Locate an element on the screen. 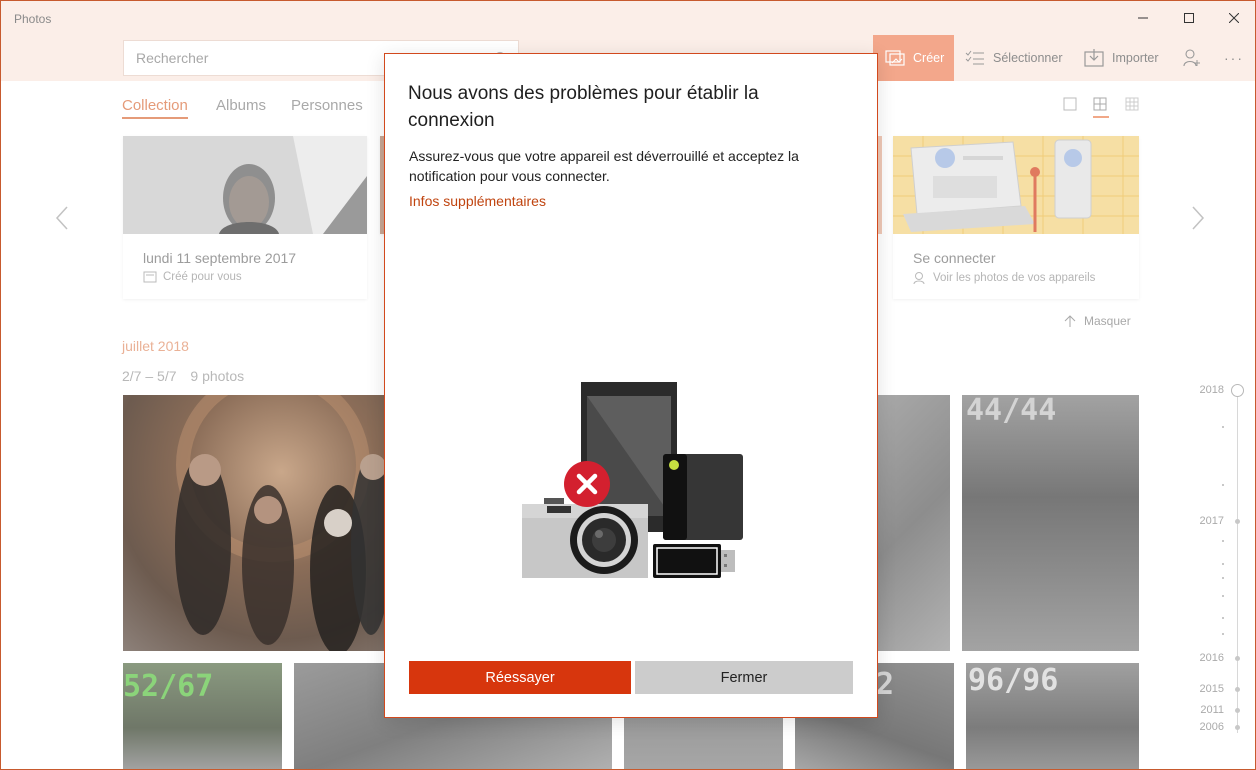  grid-four-icon is located at coordinates (1100, 104).